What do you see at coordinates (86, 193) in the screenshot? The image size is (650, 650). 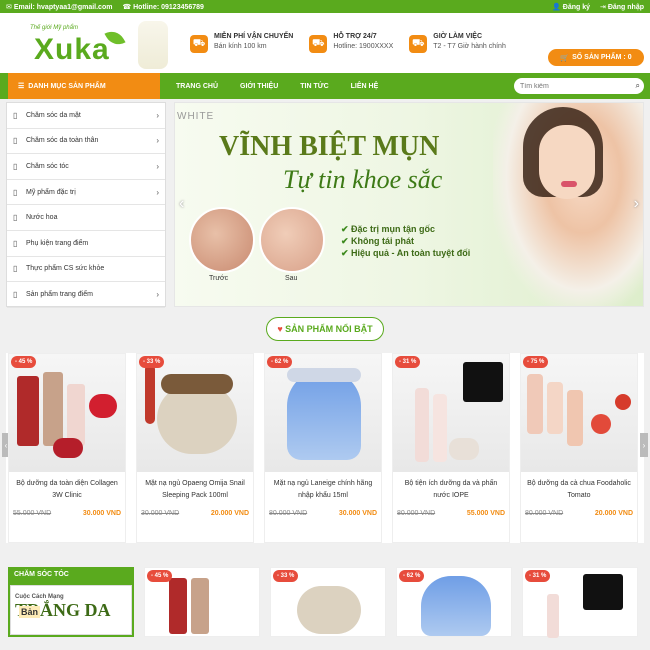 I see `category-item-treatment: ▯ Mỹ phẩm đặc trị ›` at bounding box center [86, 193].